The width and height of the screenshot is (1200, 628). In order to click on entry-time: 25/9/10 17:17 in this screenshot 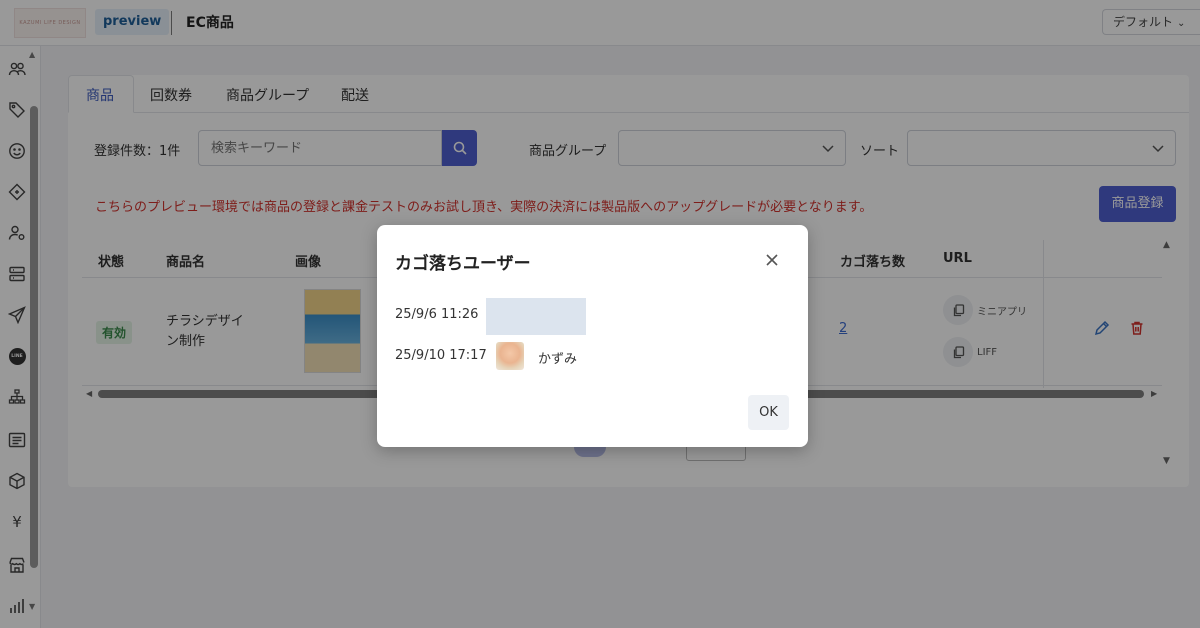, I will do `click(441, 355)`.